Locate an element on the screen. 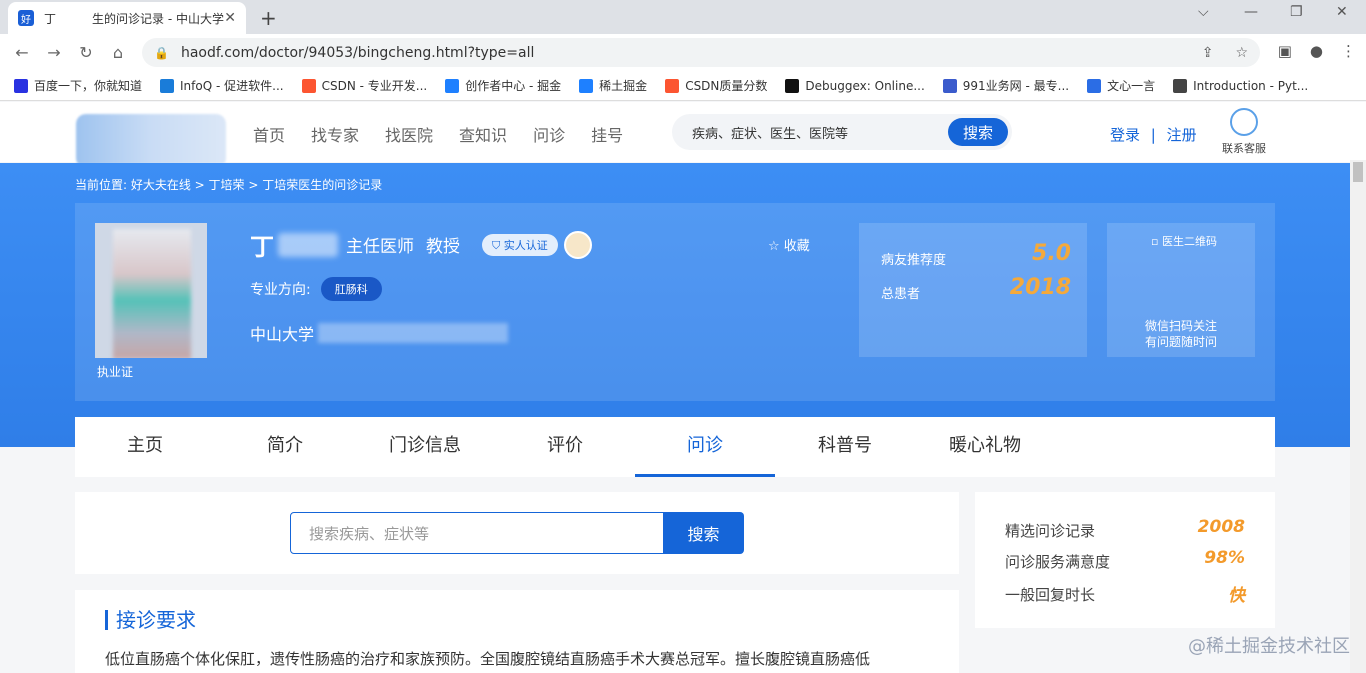 Image resolution: width=1366 pixels, height=673 pixels. patients-row: 总患者 2018 is located at coordinates (976, 288).